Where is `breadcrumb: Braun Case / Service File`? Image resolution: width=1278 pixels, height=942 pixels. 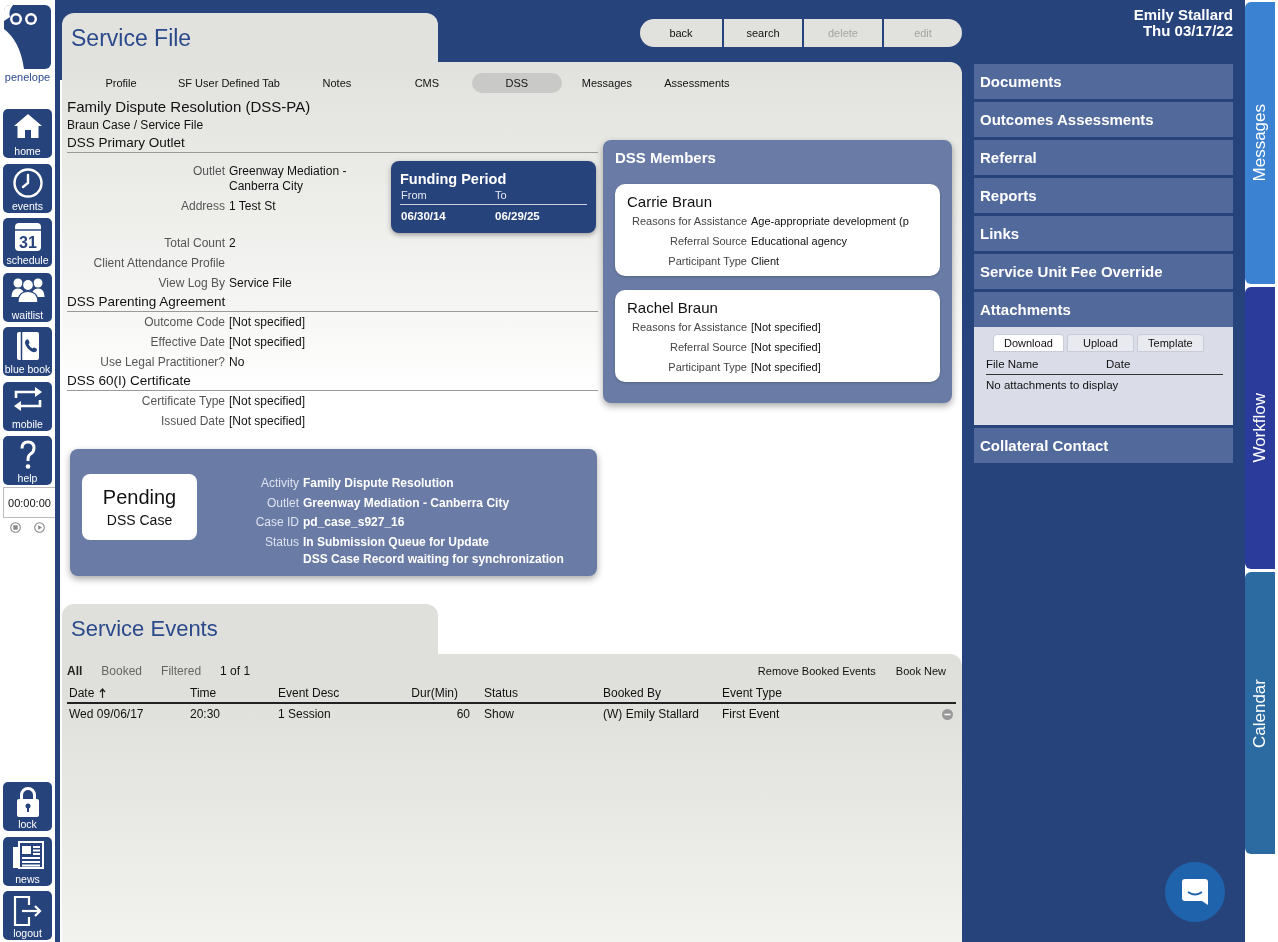 breadcrumb: Braun Case / Service File is located at coordinates (135, 125).